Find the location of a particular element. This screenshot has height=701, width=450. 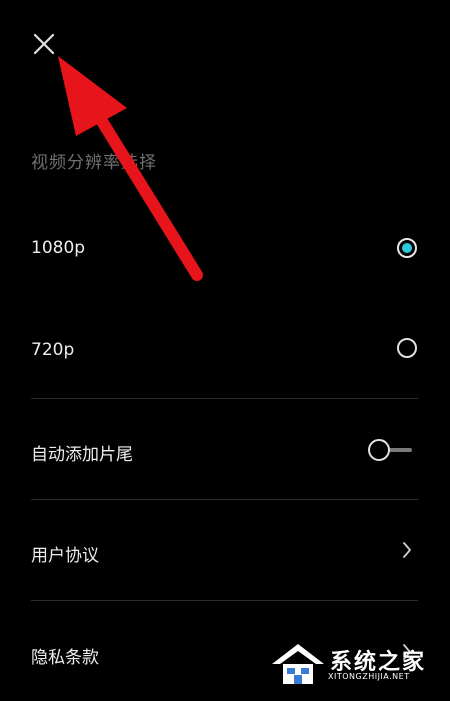

auto-outro-label: 自动添加片尾 is located at coordinates (82, 455).